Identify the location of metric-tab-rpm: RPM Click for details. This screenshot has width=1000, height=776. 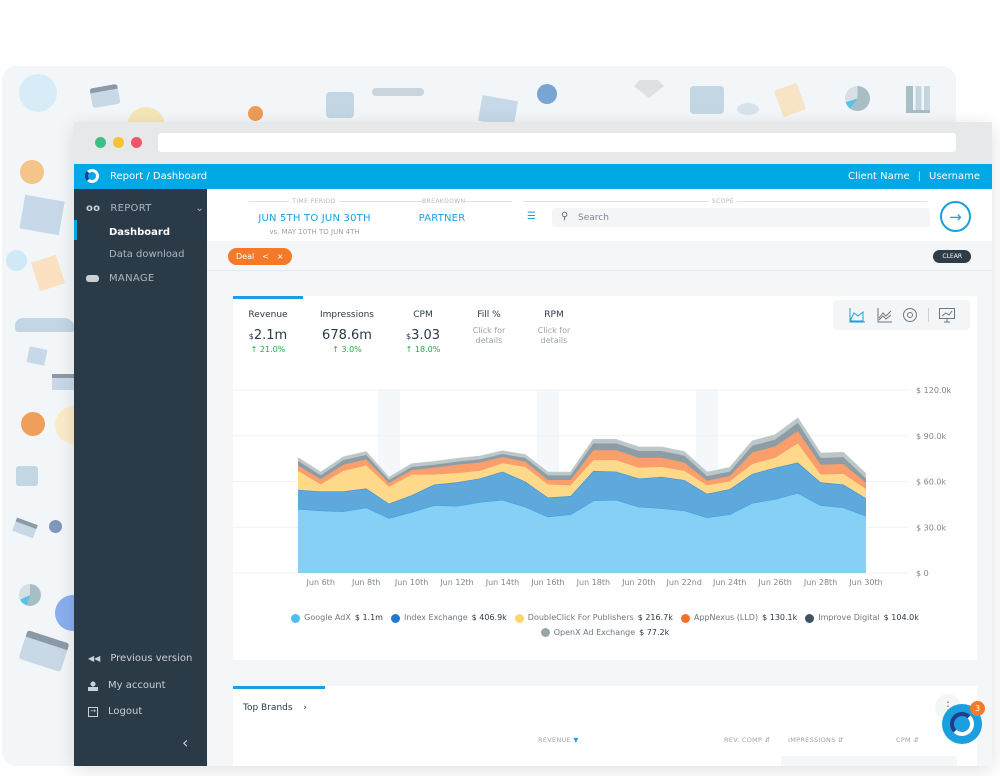
(554, 328).